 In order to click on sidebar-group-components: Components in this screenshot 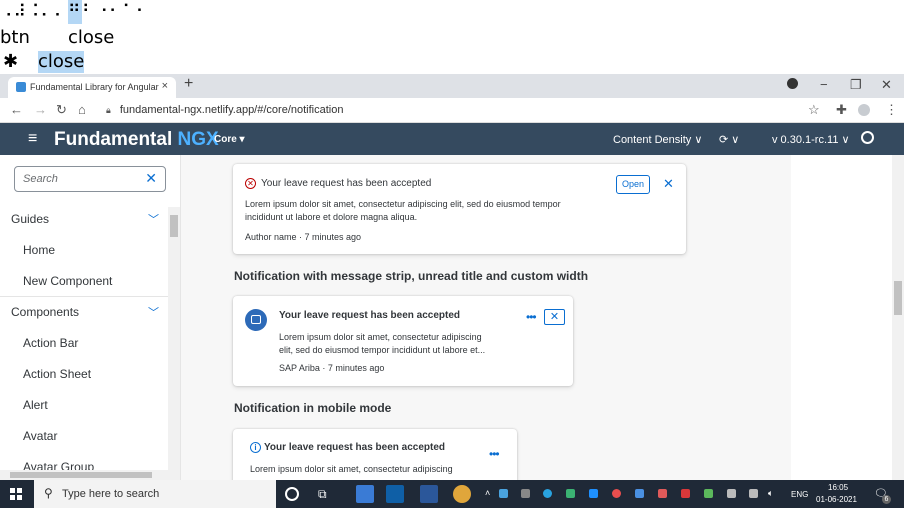, I will do `click(45, 312)`.